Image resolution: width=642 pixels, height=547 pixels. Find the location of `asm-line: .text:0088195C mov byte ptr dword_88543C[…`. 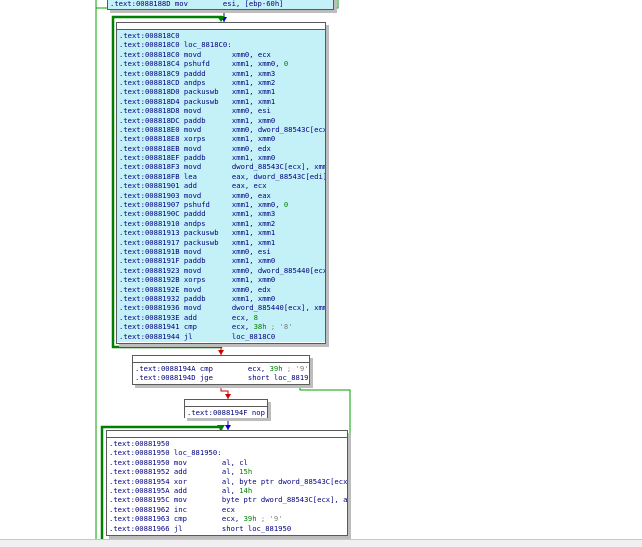

asm-line: .text:0088195C mov byte ptr dword_88543C[… is located at coordinates (228, 499).